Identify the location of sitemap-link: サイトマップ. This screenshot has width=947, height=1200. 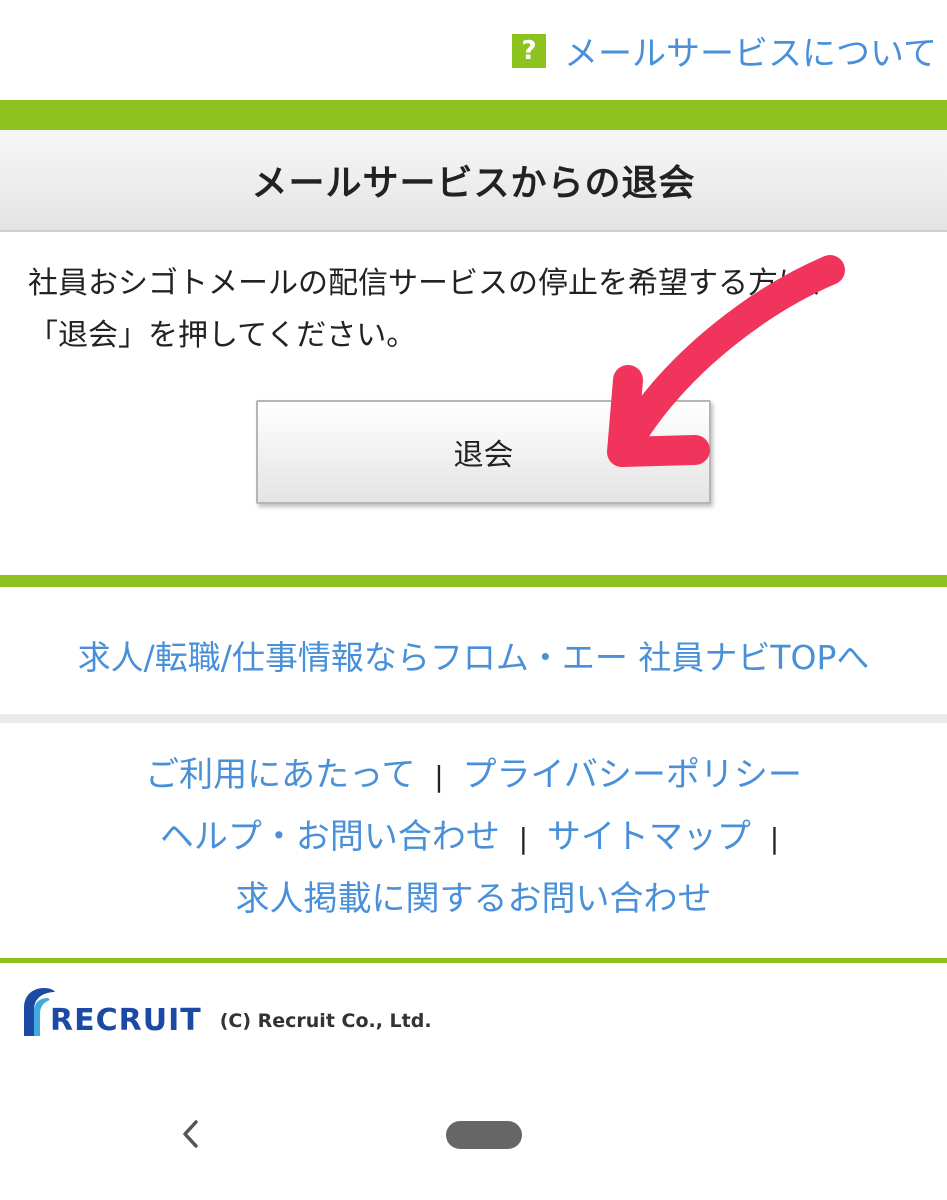
(649, 837).